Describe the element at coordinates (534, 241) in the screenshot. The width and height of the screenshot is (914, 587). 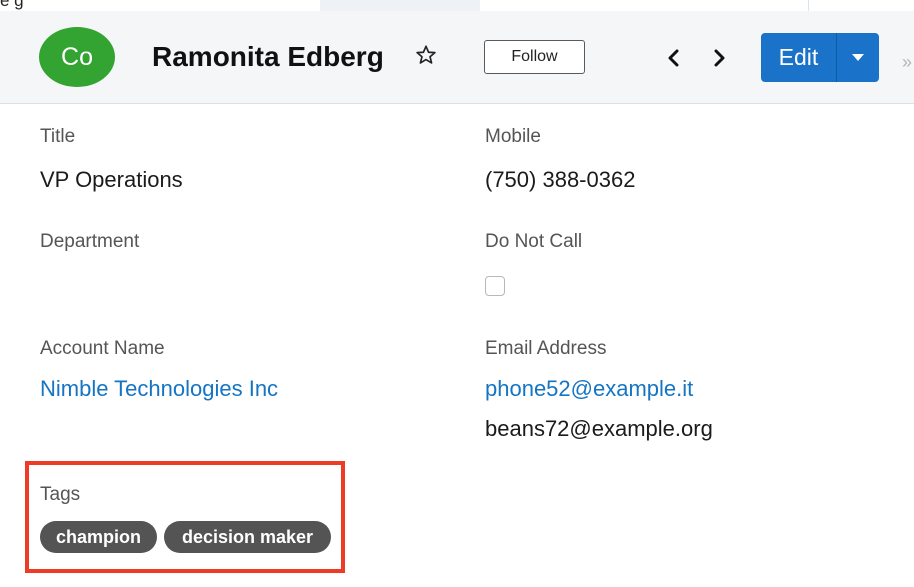
I see `do-not-call-label: Do Not Call` at that location.